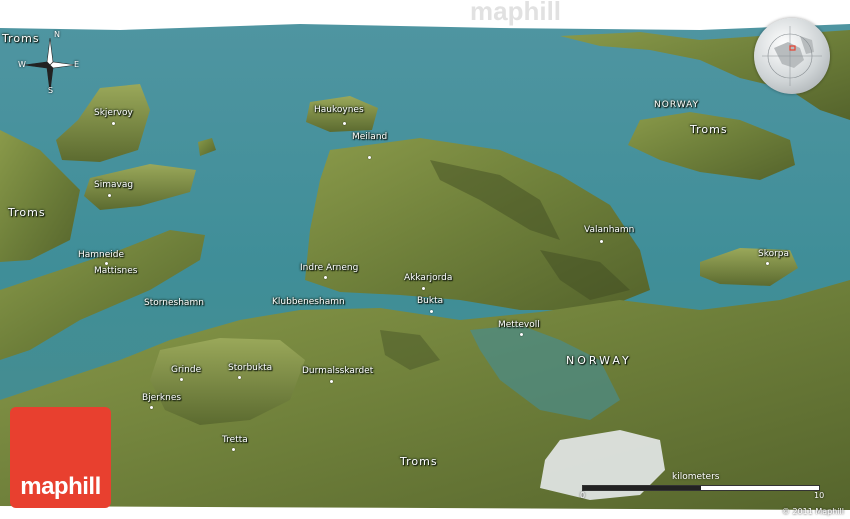 The height and width of the screenshot is (519, 850). I want to click on label-troms-s: Troms, so click(419, 461).